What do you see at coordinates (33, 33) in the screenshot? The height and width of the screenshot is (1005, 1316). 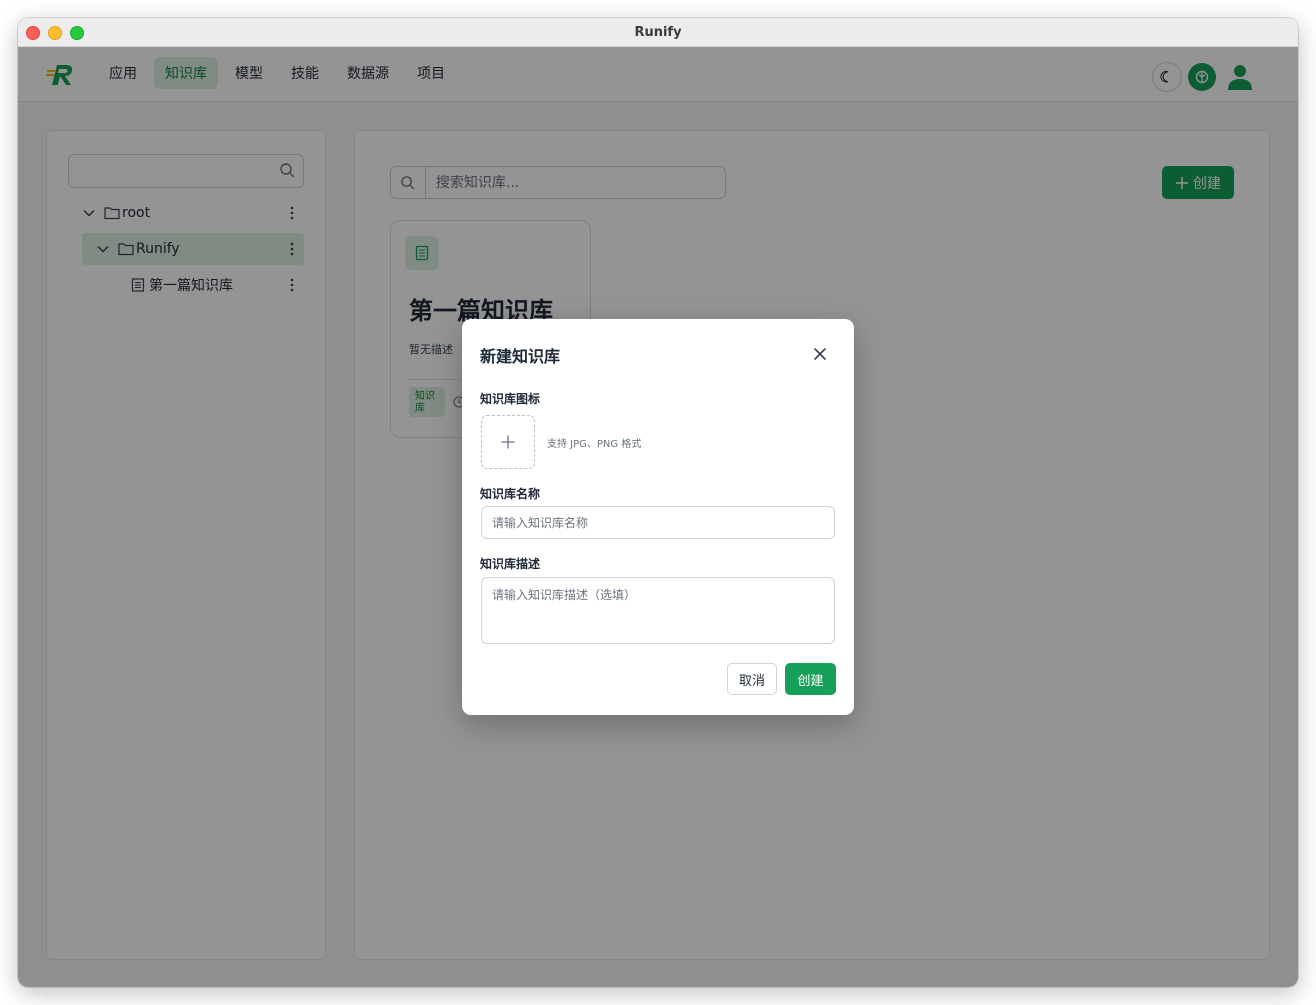 I see `close-window-button` at bounding box center [33, 33].